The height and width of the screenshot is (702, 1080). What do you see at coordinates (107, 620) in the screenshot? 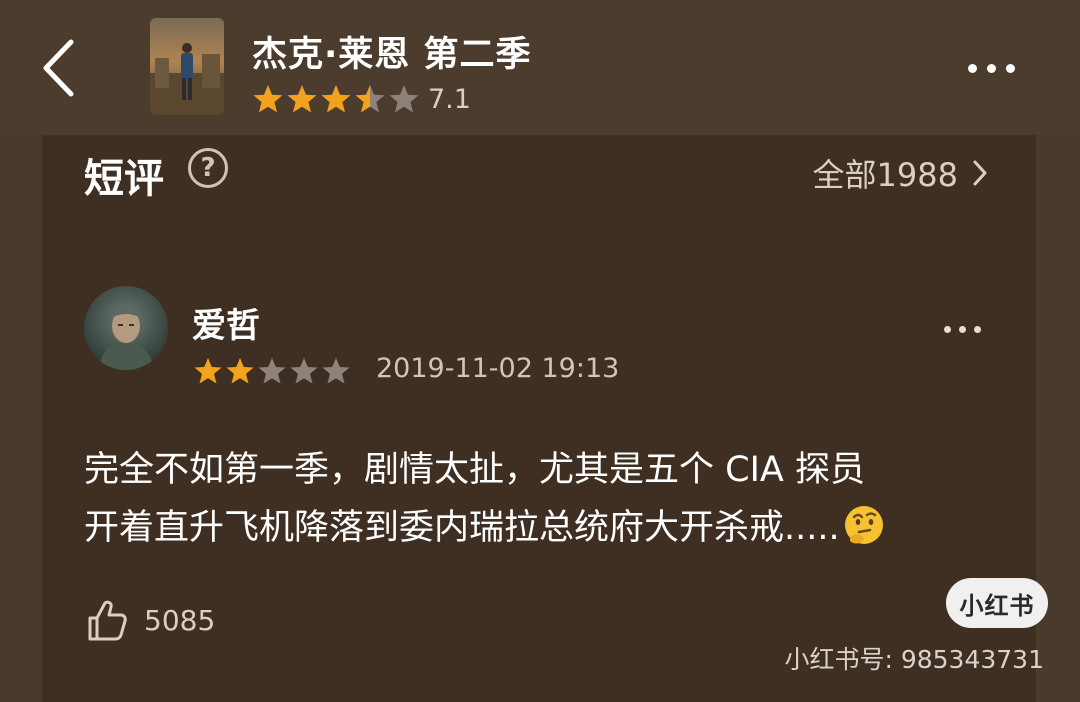
I see `thumbs-up-icon` at bounding box center [107, 620].